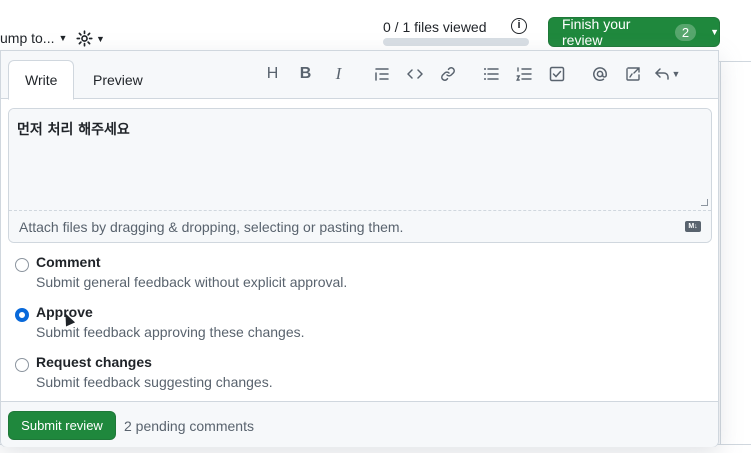 This screenshot has width=751, height=453. Describe the element at coordinates (84, 38) in the screenshot. I see `gear-icon` at that location.